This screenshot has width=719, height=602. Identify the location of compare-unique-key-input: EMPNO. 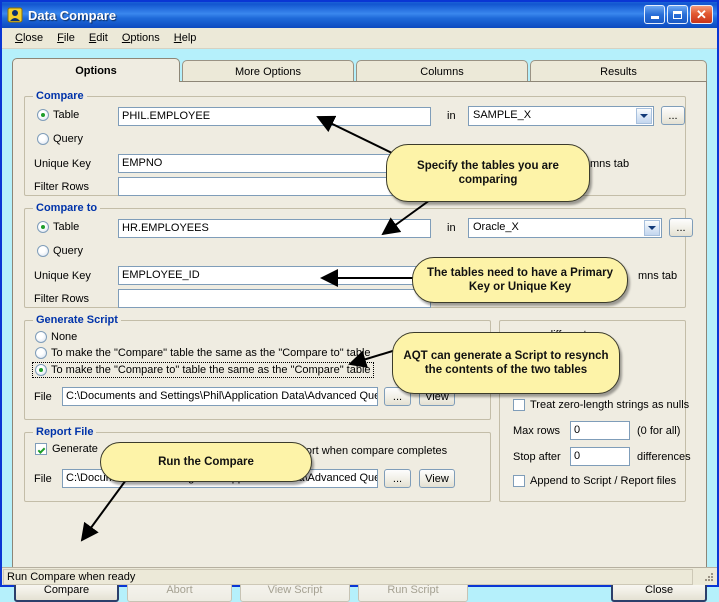
(274, 163).